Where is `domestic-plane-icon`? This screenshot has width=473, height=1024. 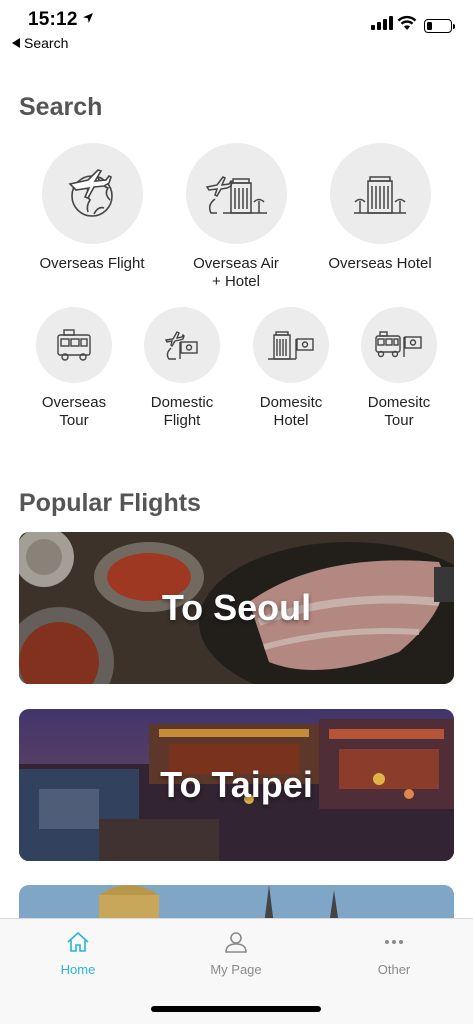
domestic-plane-icon is located at coordinates (181, 345).